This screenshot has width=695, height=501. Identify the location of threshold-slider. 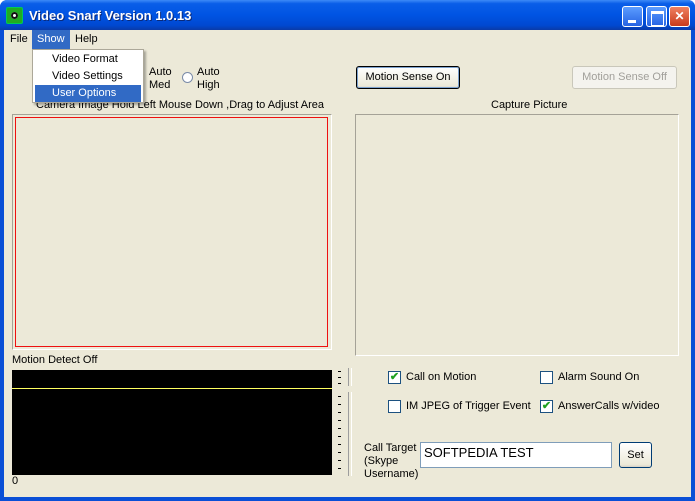
(350, 377).